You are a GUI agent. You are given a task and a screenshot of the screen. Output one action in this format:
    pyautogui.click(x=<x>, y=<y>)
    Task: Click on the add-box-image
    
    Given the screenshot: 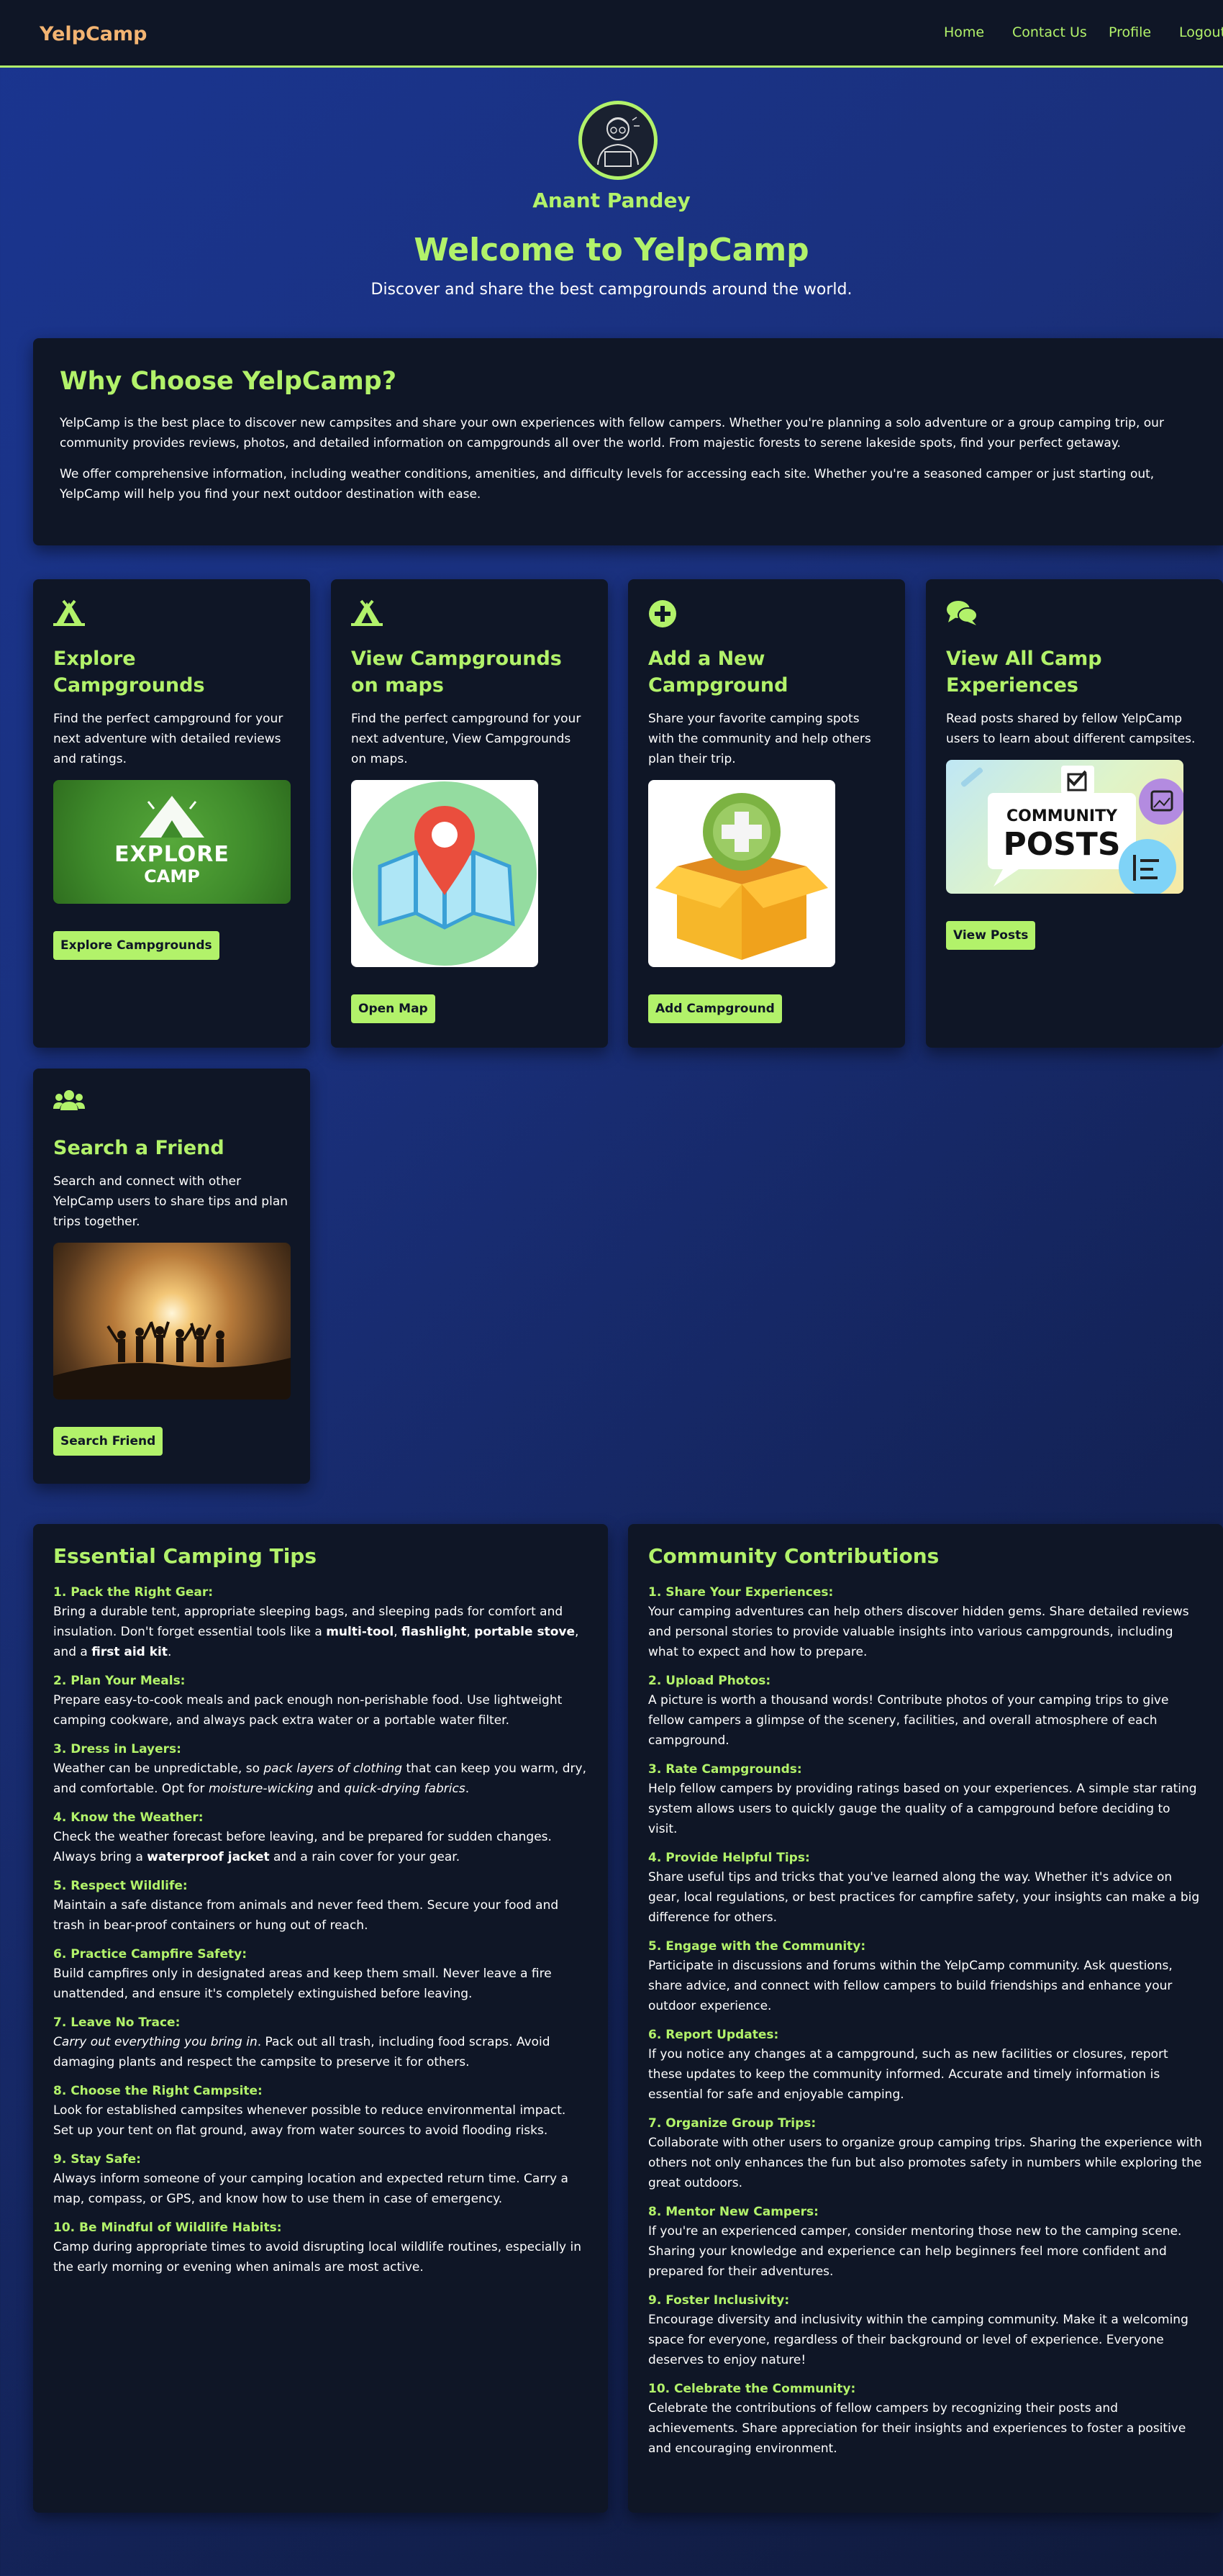 What is the action you would take?
    pyautogui.click(x=741, y=873)
    